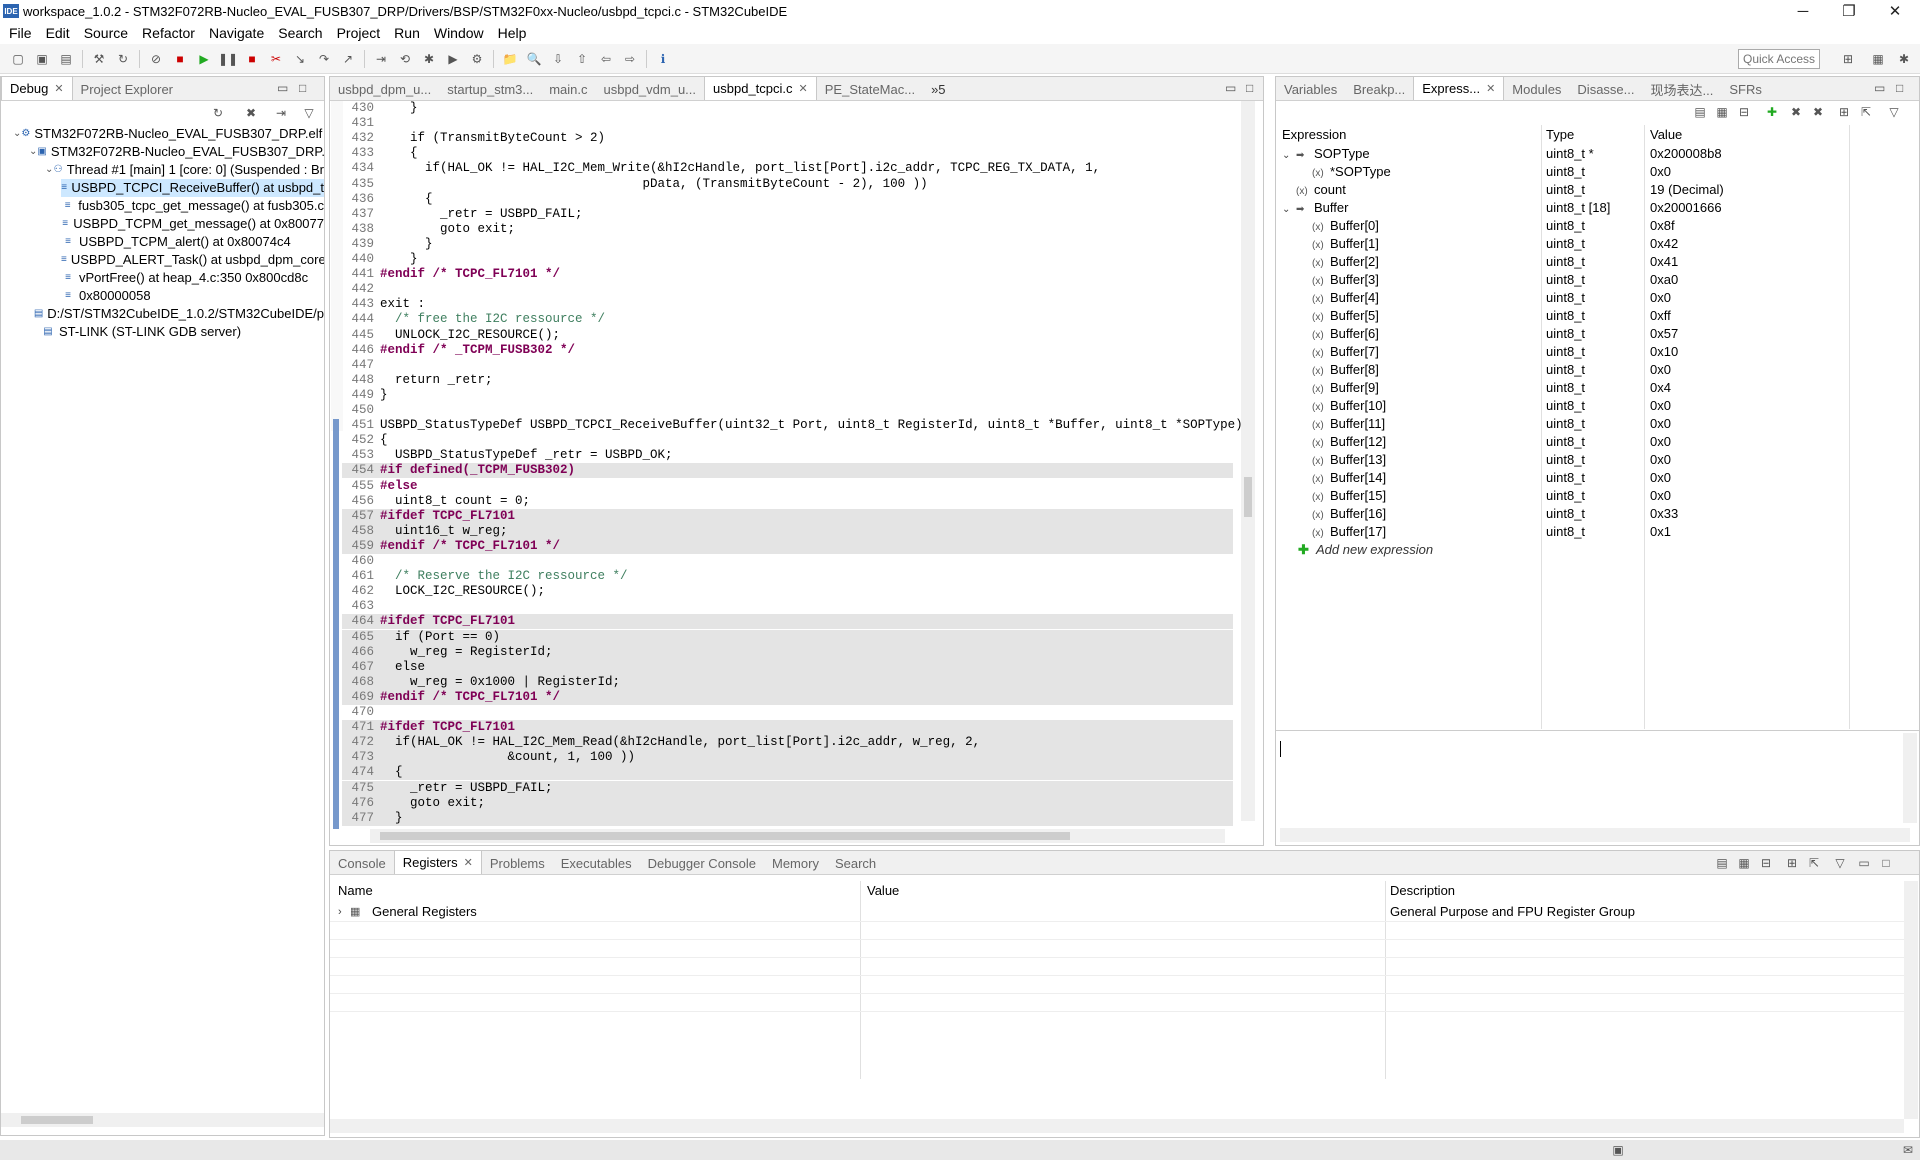  I want to click on expression-row: (x) Buffer[11] uint8_t 0x0, so click(1597, 424).